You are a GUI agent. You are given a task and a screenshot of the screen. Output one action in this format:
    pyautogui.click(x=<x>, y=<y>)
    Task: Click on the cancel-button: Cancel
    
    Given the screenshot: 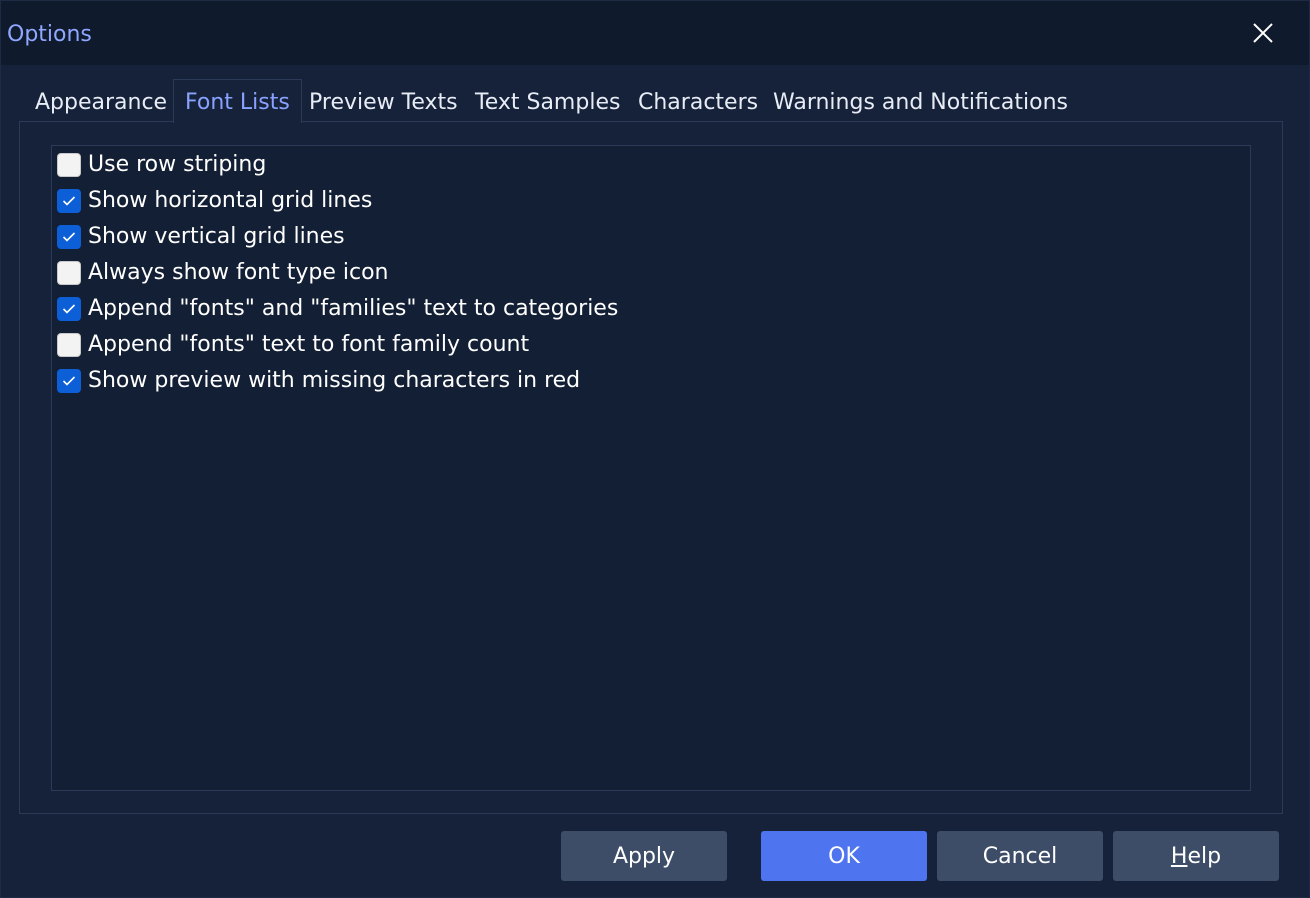 What is the action you would take?
    pyautogui.click(x=1020, y=856)
    